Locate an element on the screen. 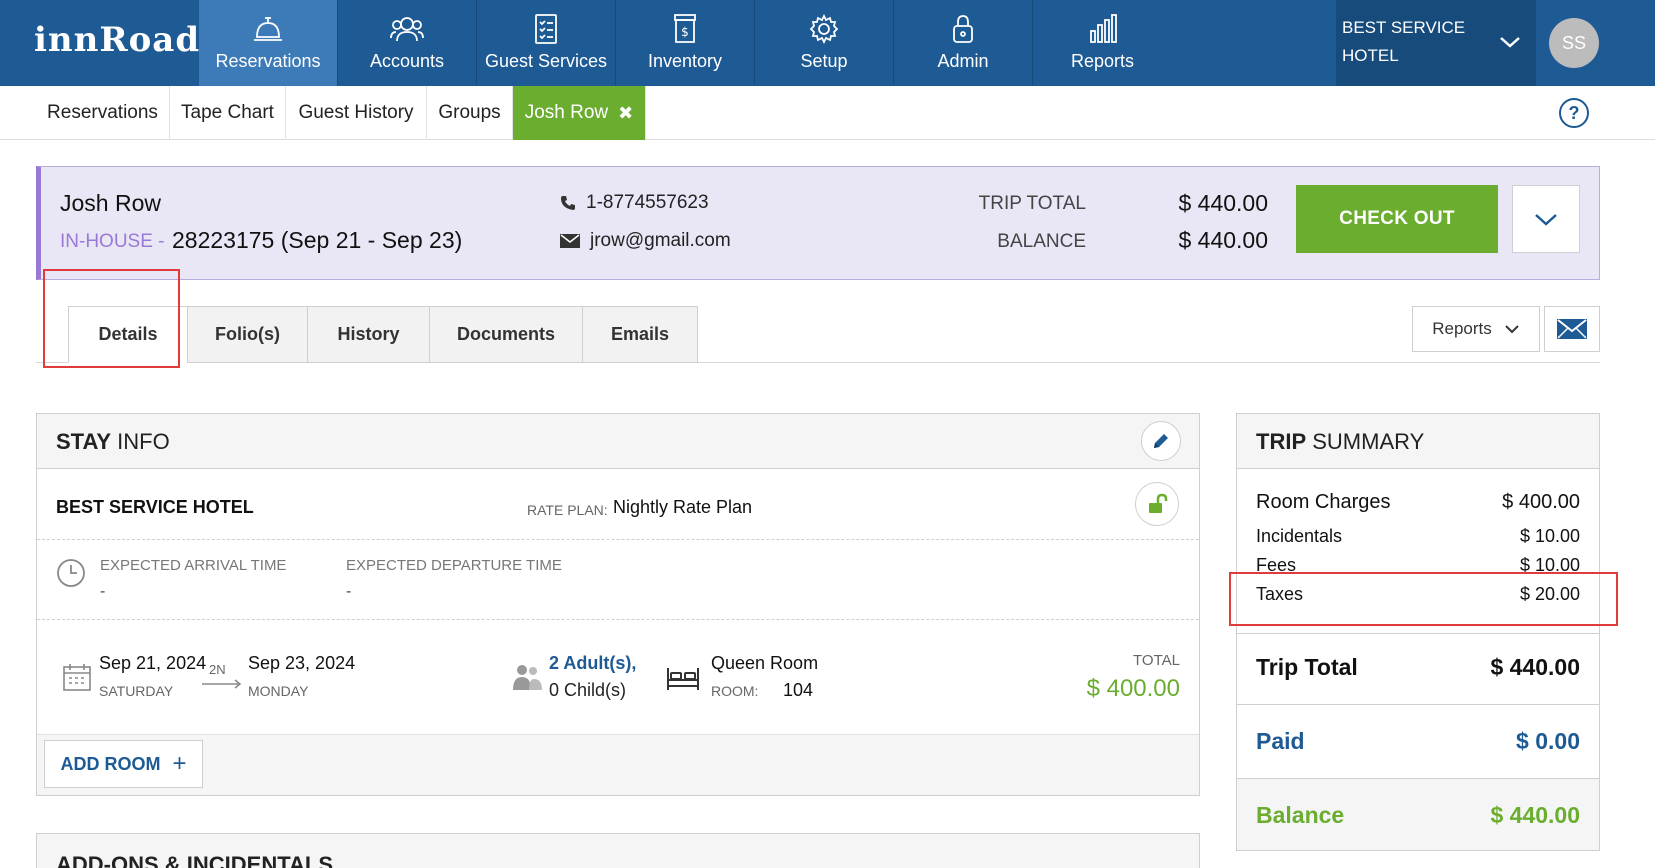  trip-total-summary-label: Trip Total is located at coordinates (1307, 667).